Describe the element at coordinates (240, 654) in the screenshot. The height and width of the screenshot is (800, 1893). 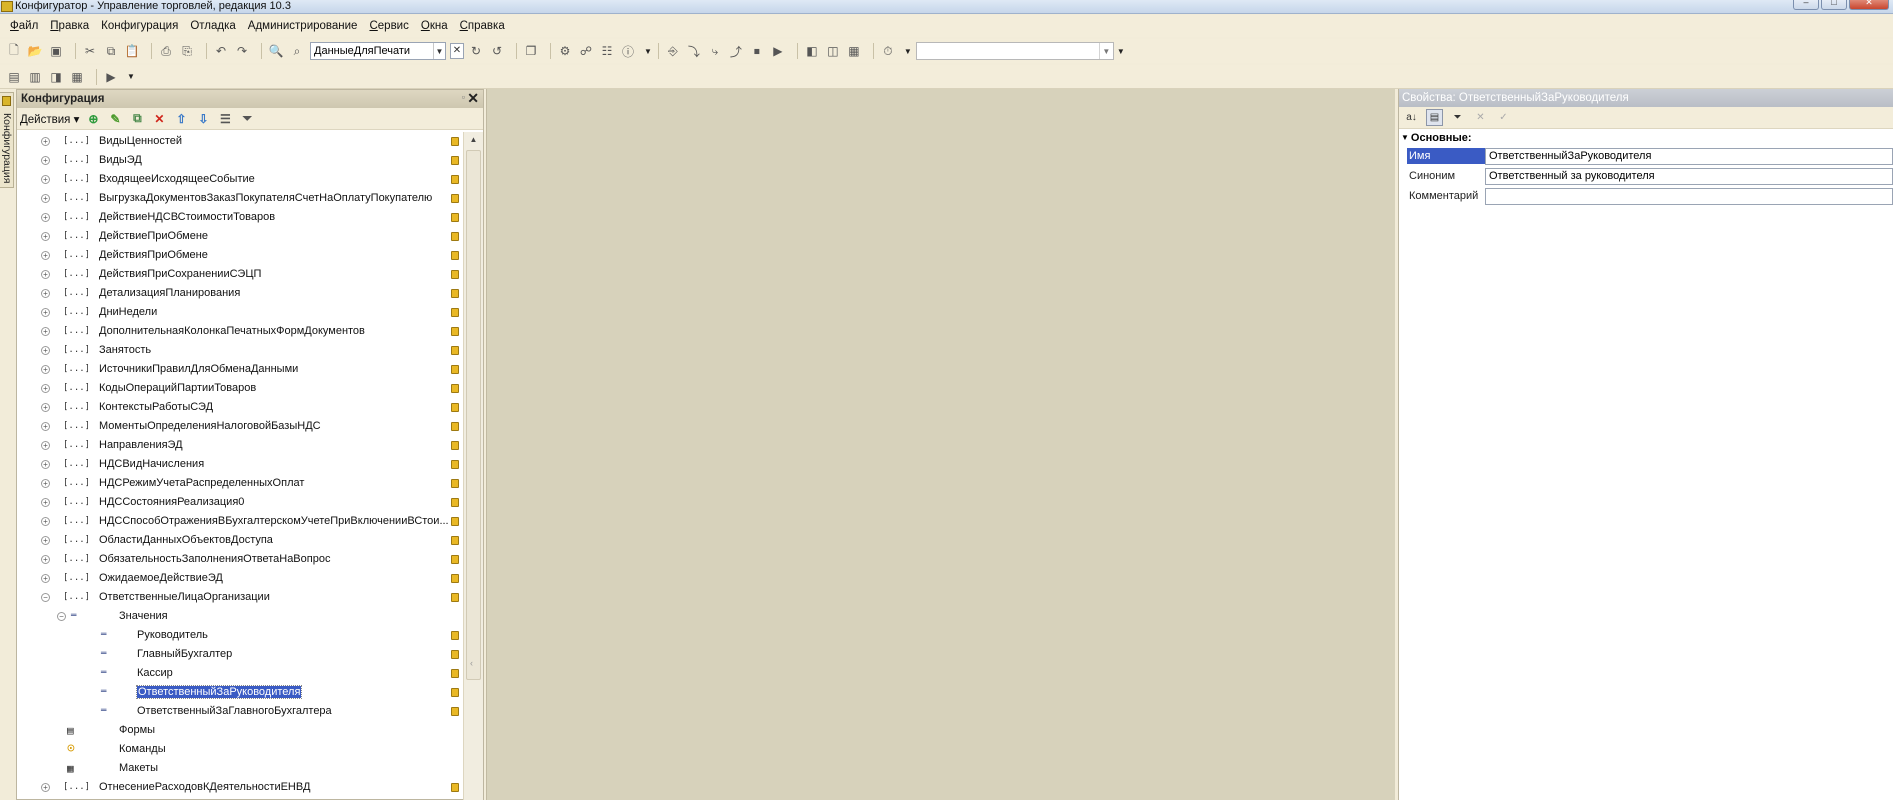
I see `tree-node: ═ ГлавныйБухгалтер` at that location.